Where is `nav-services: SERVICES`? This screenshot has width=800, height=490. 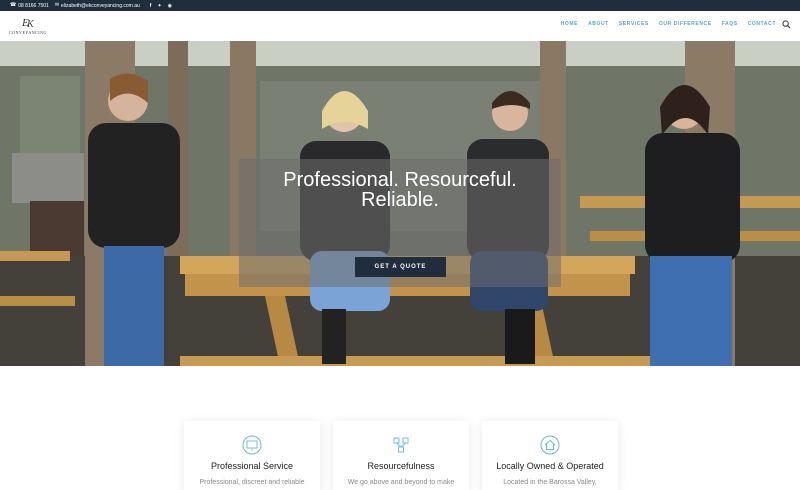 nav-services: SERVICES is located at coordinates (634, 24).